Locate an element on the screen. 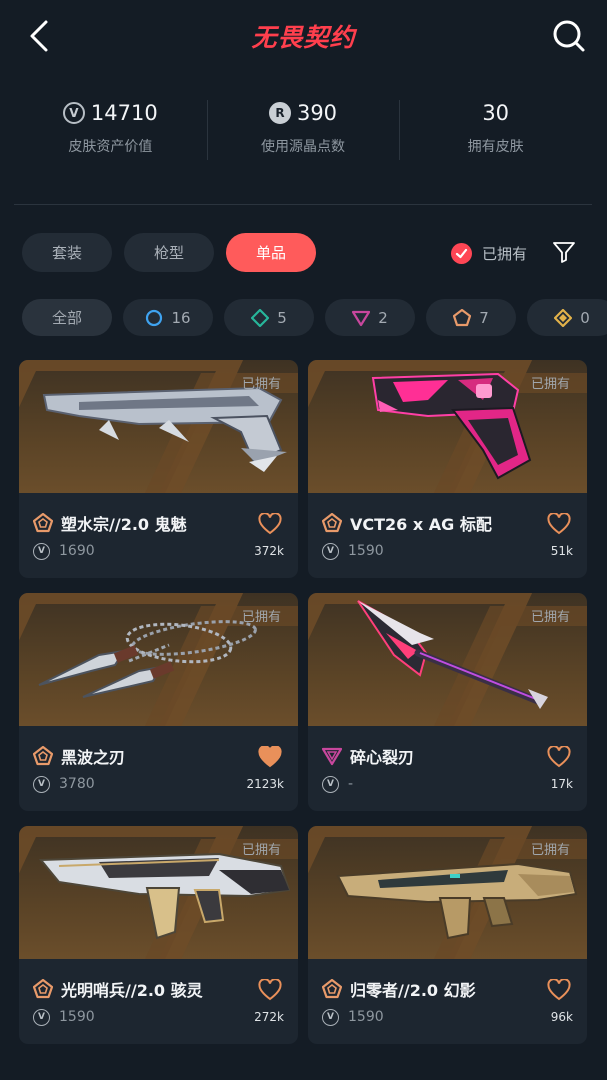  deluxe-tier-icon is located at coordinates (260, 317).